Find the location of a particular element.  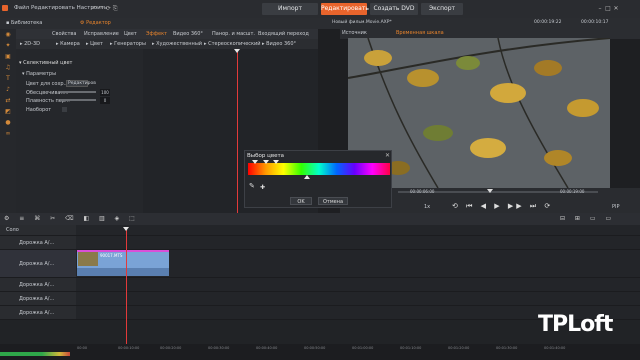

tab-pan: Панор. и масшт. is located at coordinates (233, 34).